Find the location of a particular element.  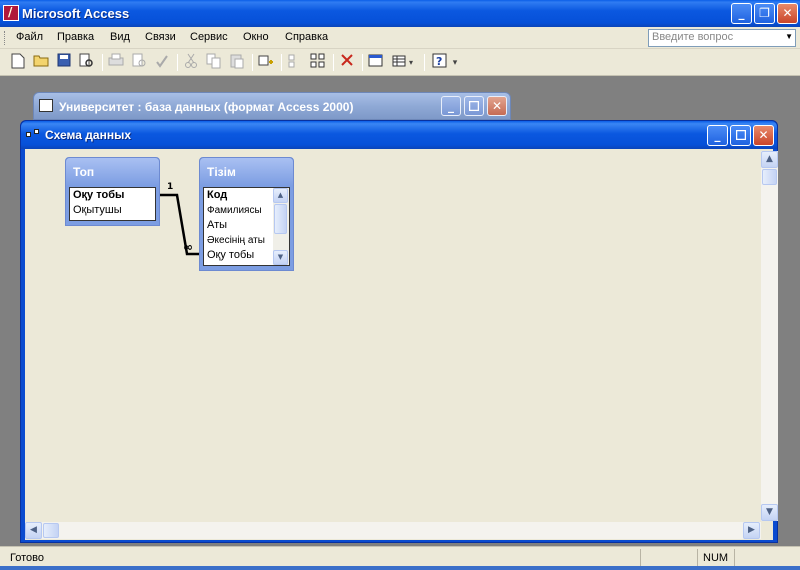

menu-view: Вид is located at coordinates (120, 37).